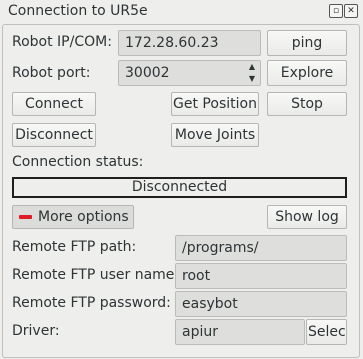 The height and width of the screenshot is (359, 363). What do you see at coordinates (261, 304) in the screenshot?
I see `ftp-password-input: easybot` at bounding box center [261, 304].